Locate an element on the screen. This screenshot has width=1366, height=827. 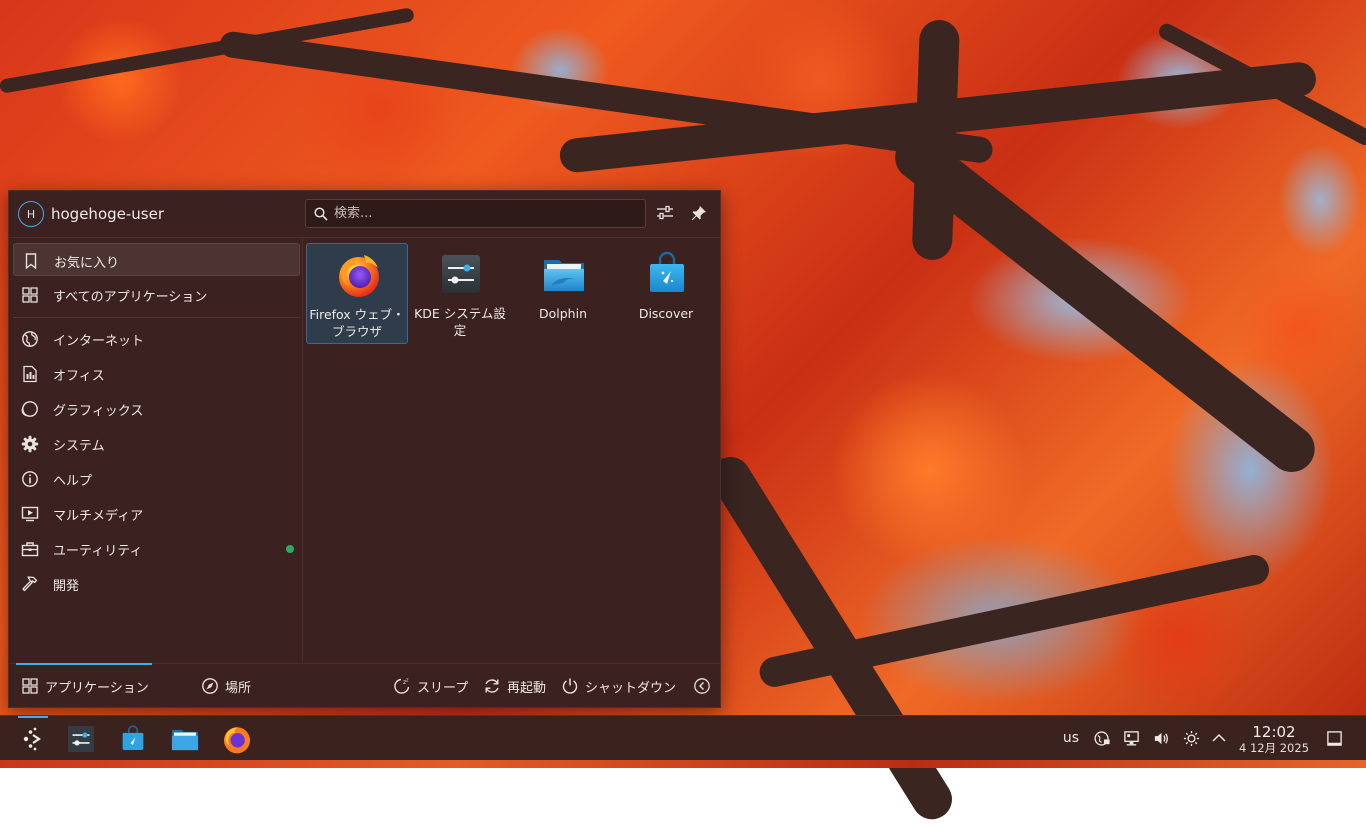
tray-network-manager is located at coordinates (1102, 738).